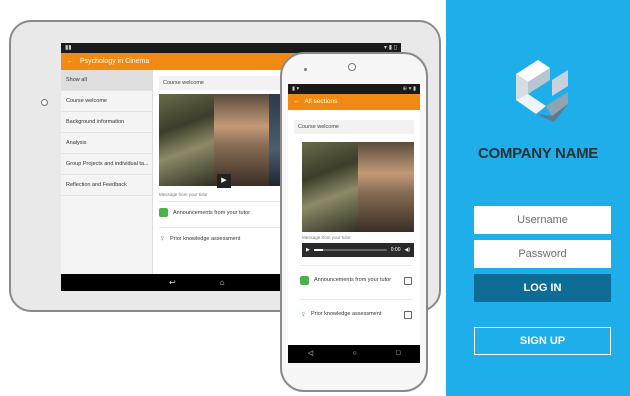 This screenshot has width=630, height=396. What do you see at coordinates (407, 250) in the screenshot?
I see `volume-icon: ◀)` at bounding box center [407, 250].